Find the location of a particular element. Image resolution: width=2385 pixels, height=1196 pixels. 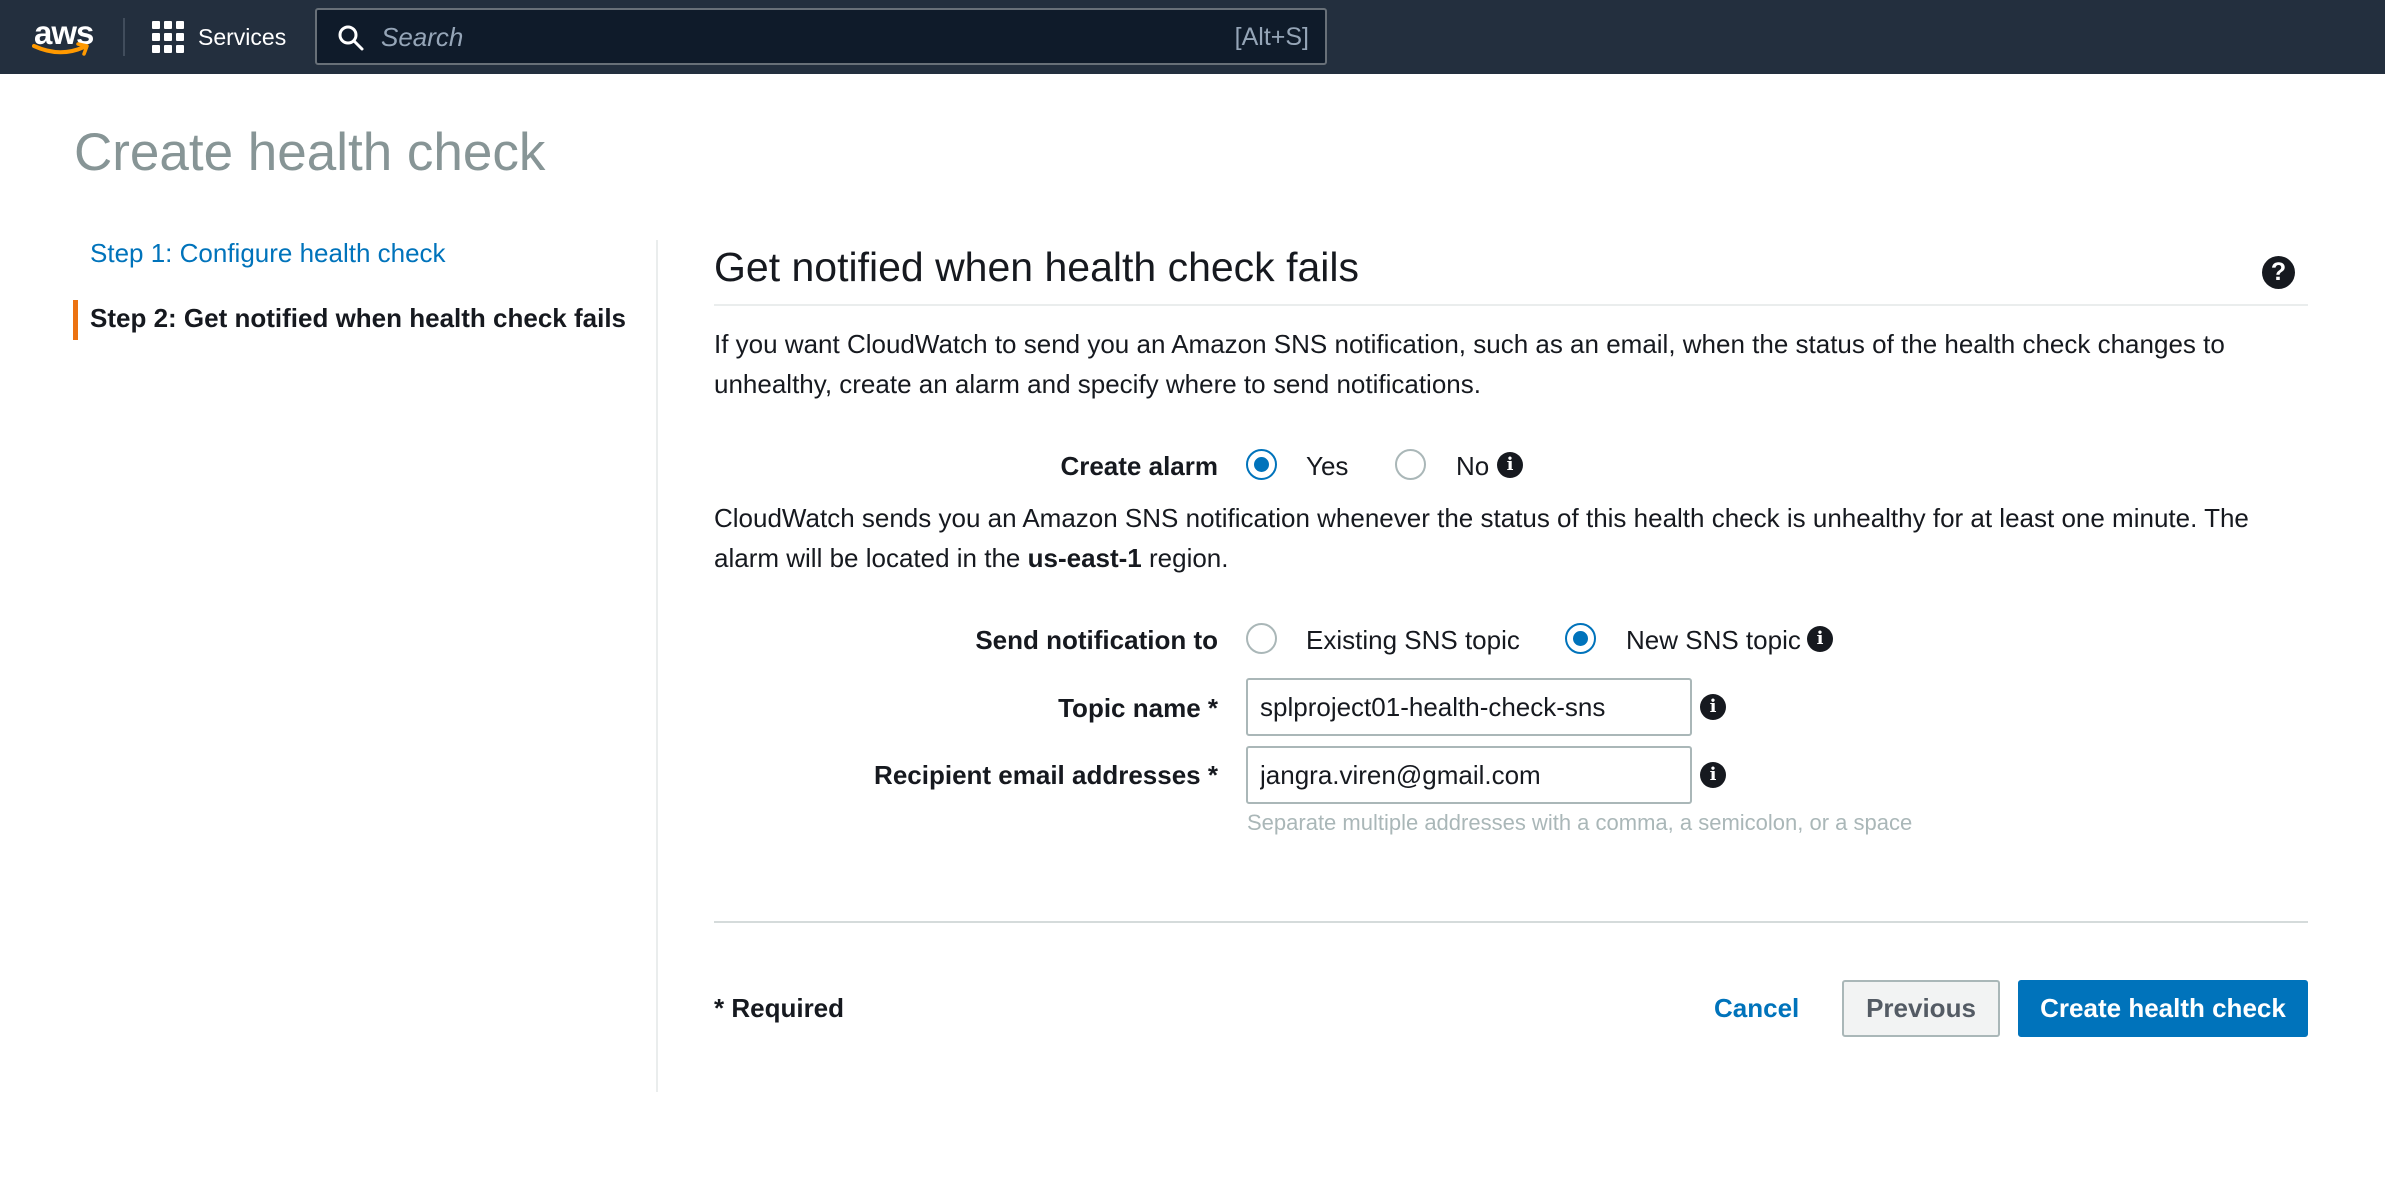

steps-divider is located at coordinates (657, 666).